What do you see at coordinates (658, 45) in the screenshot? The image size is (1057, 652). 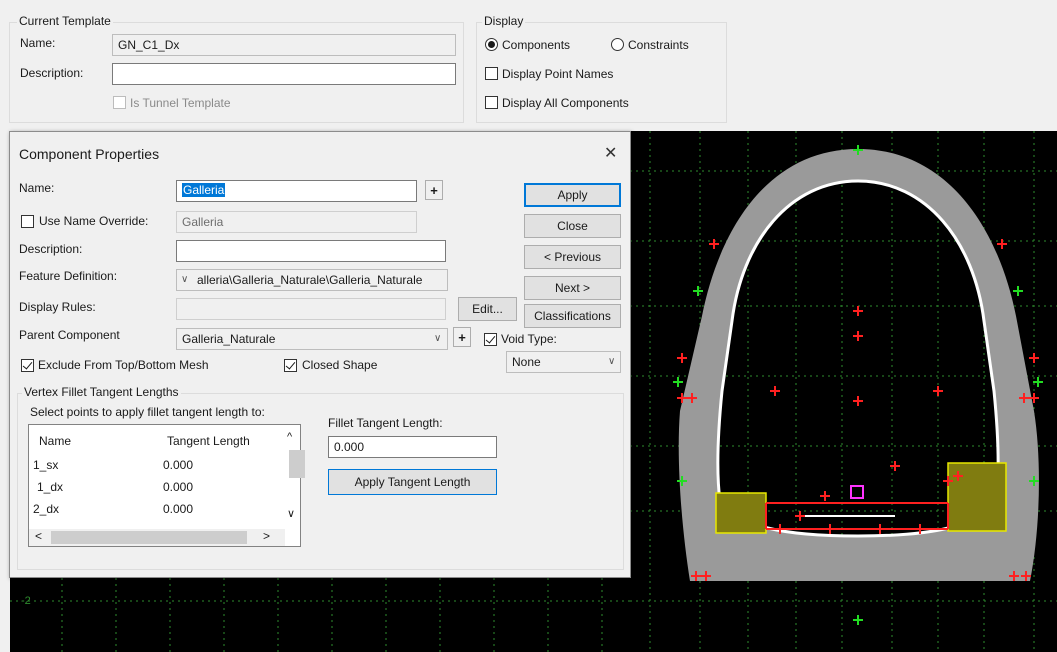 I see `constraints-radio-label: Constraints` at bounding box center [658, 45].